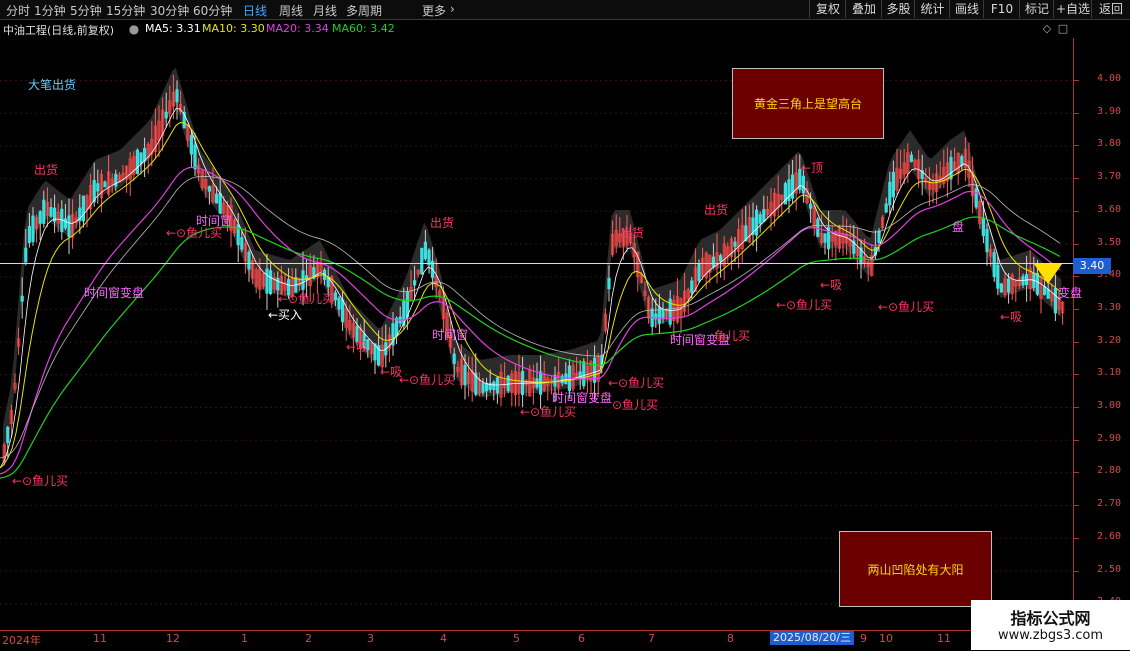  Describe the element at coordinates (863, 638) in the screenshot. I see `x-label: 9` at that location.